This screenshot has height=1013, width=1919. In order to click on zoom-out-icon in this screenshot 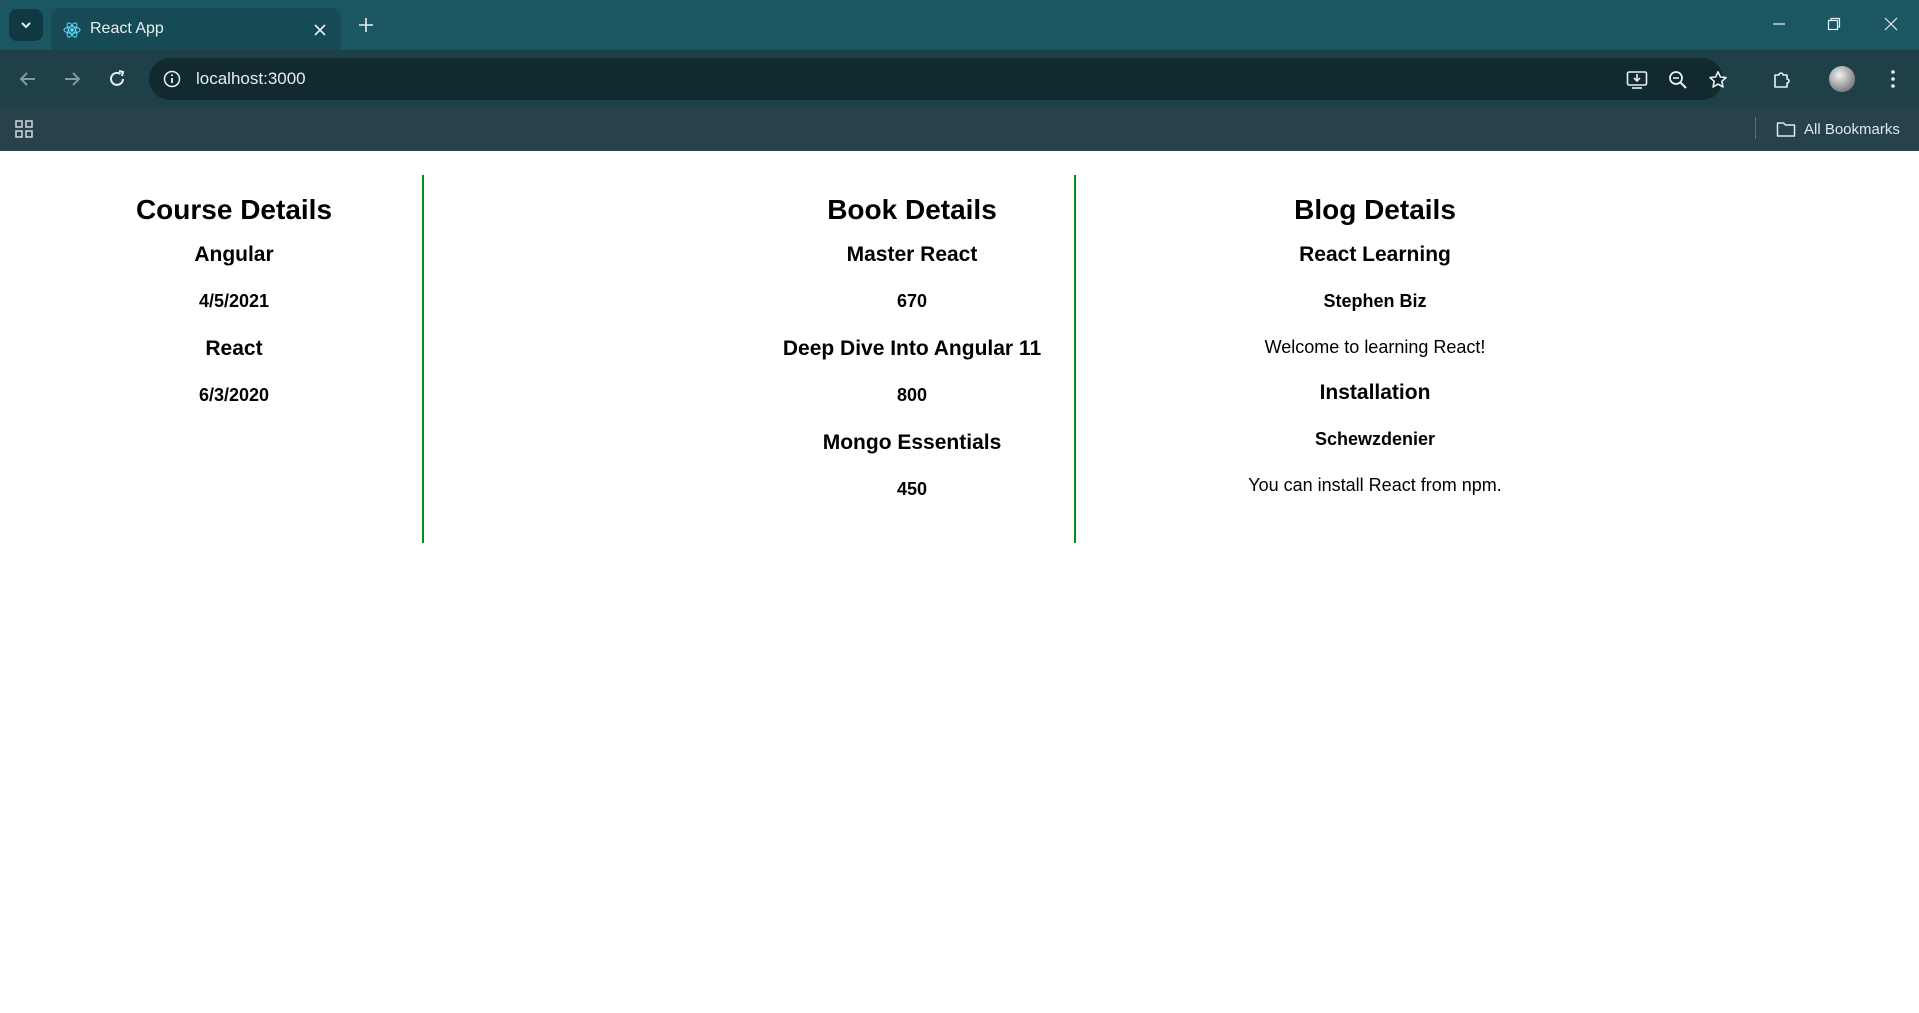, I will do `click(1678, 80)`.